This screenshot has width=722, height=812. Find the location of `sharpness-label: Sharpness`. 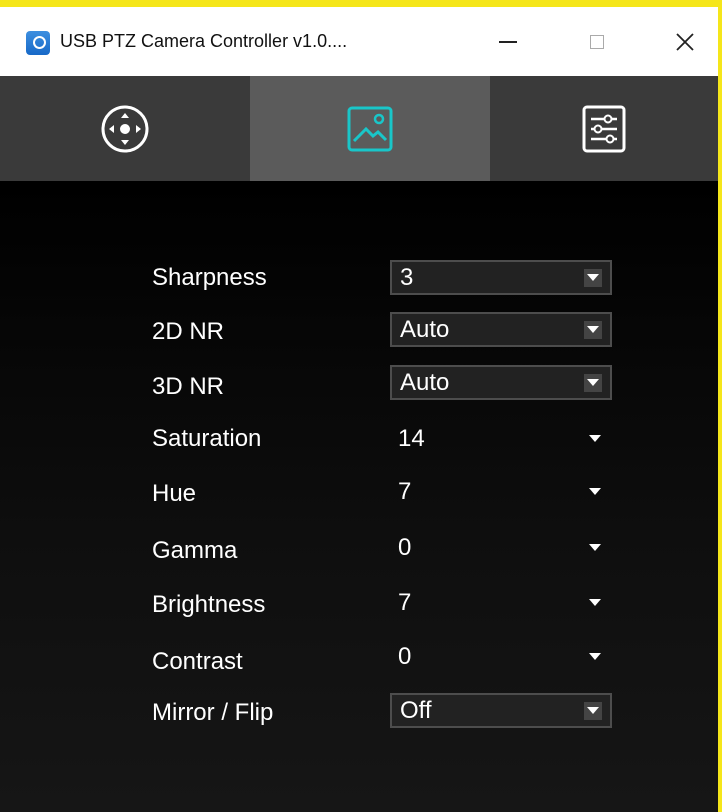

sharpness-label: Sharpness is located at coordinates (209, 277).